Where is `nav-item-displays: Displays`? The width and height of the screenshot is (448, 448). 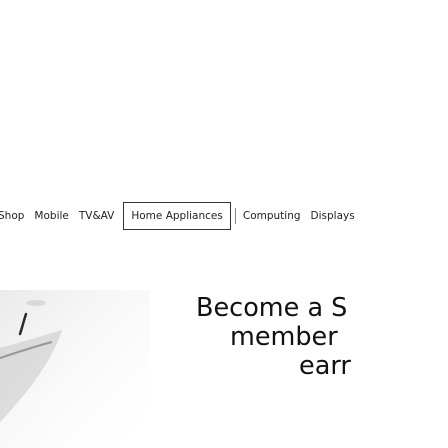 nav-item-displays: Displays is located at coordinates (333, 216).